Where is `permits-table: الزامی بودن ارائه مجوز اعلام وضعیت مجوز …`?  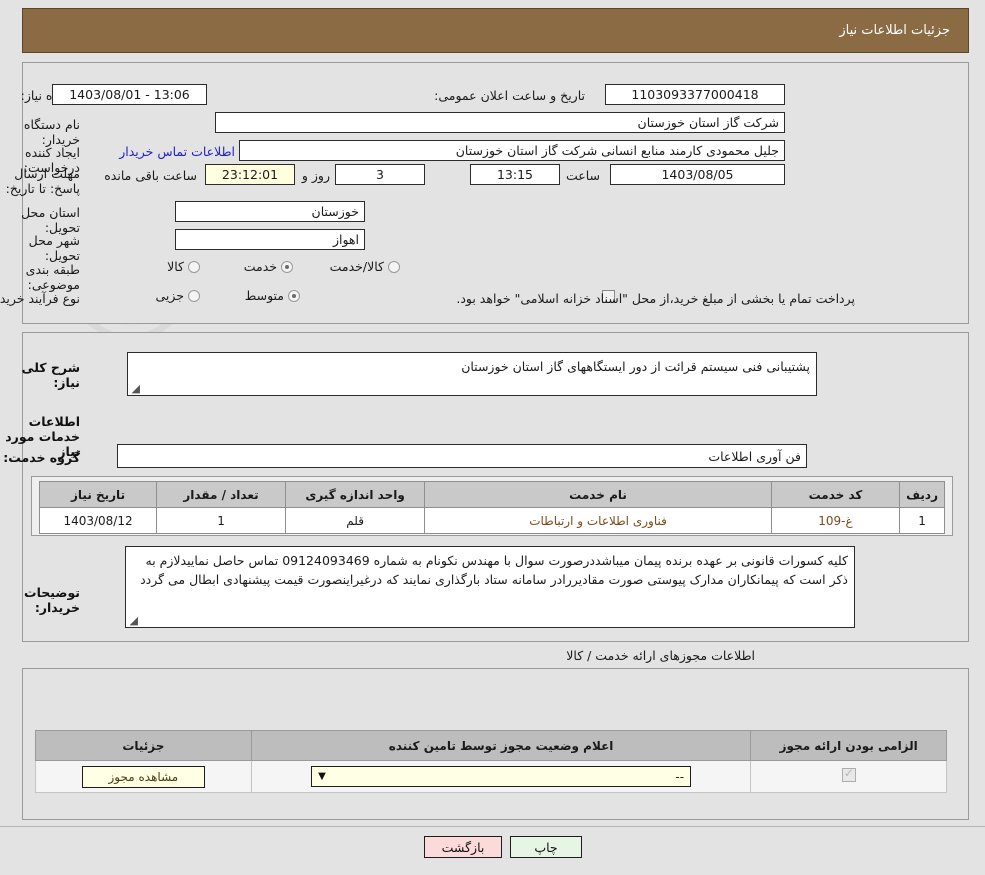
permits-table: الزامی بودن ارائه مجوز اعلام وضعیت مجوز … is located at coordinates (491, 761).